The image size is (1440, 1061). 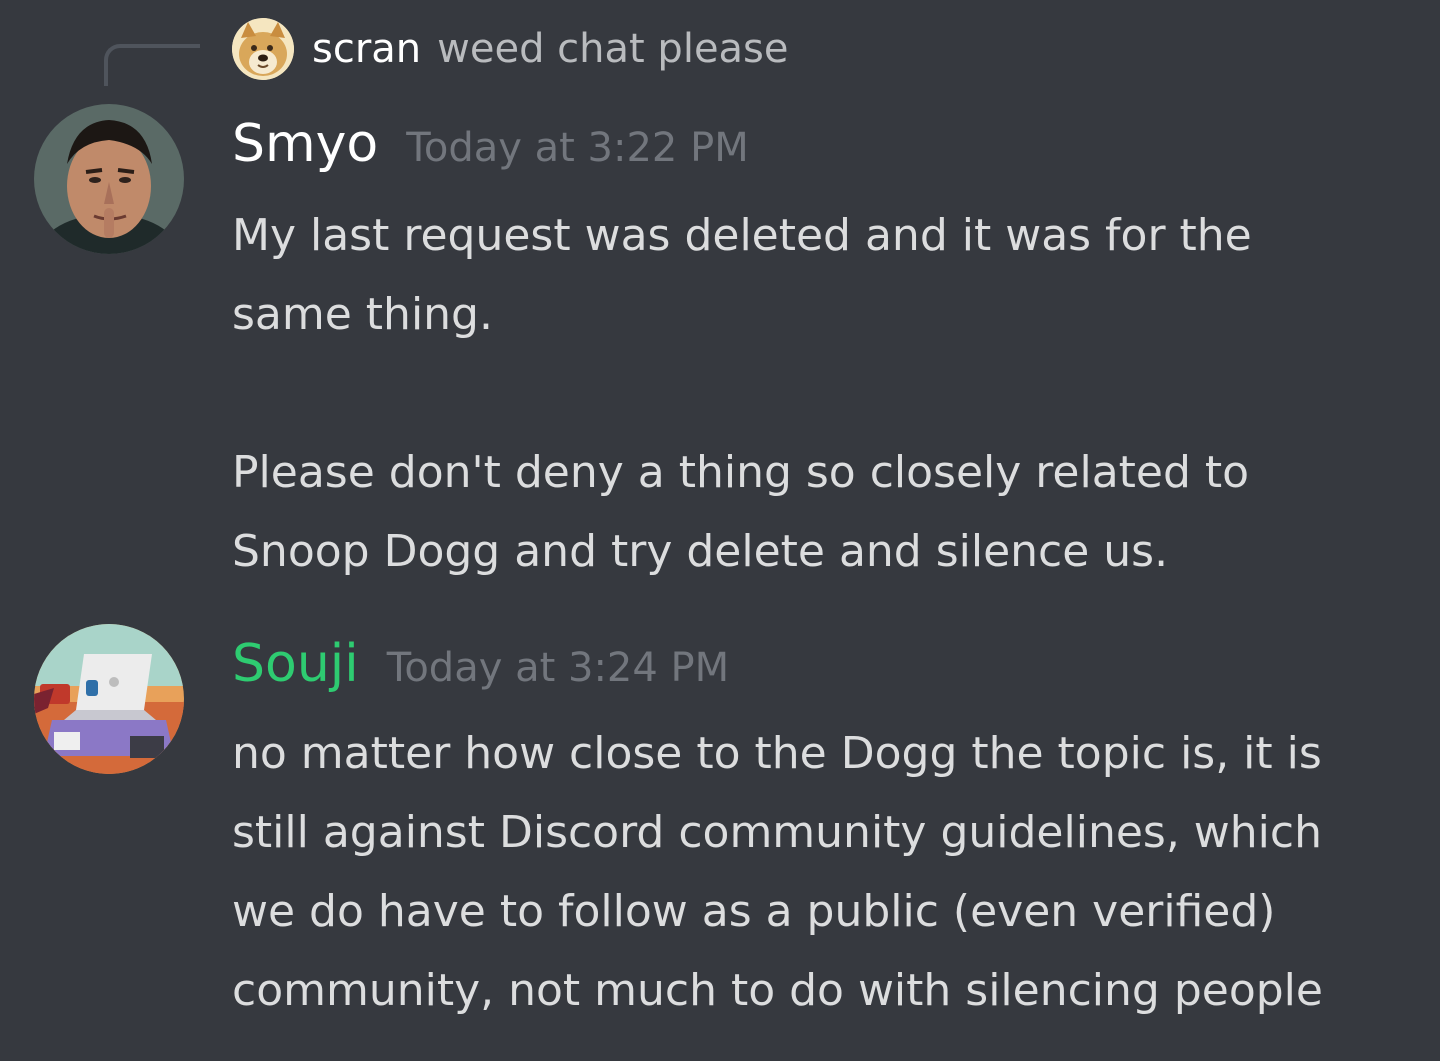 I want to click on message-header: Smyo Today at 3:22 PM, so click(x=490, y=144).